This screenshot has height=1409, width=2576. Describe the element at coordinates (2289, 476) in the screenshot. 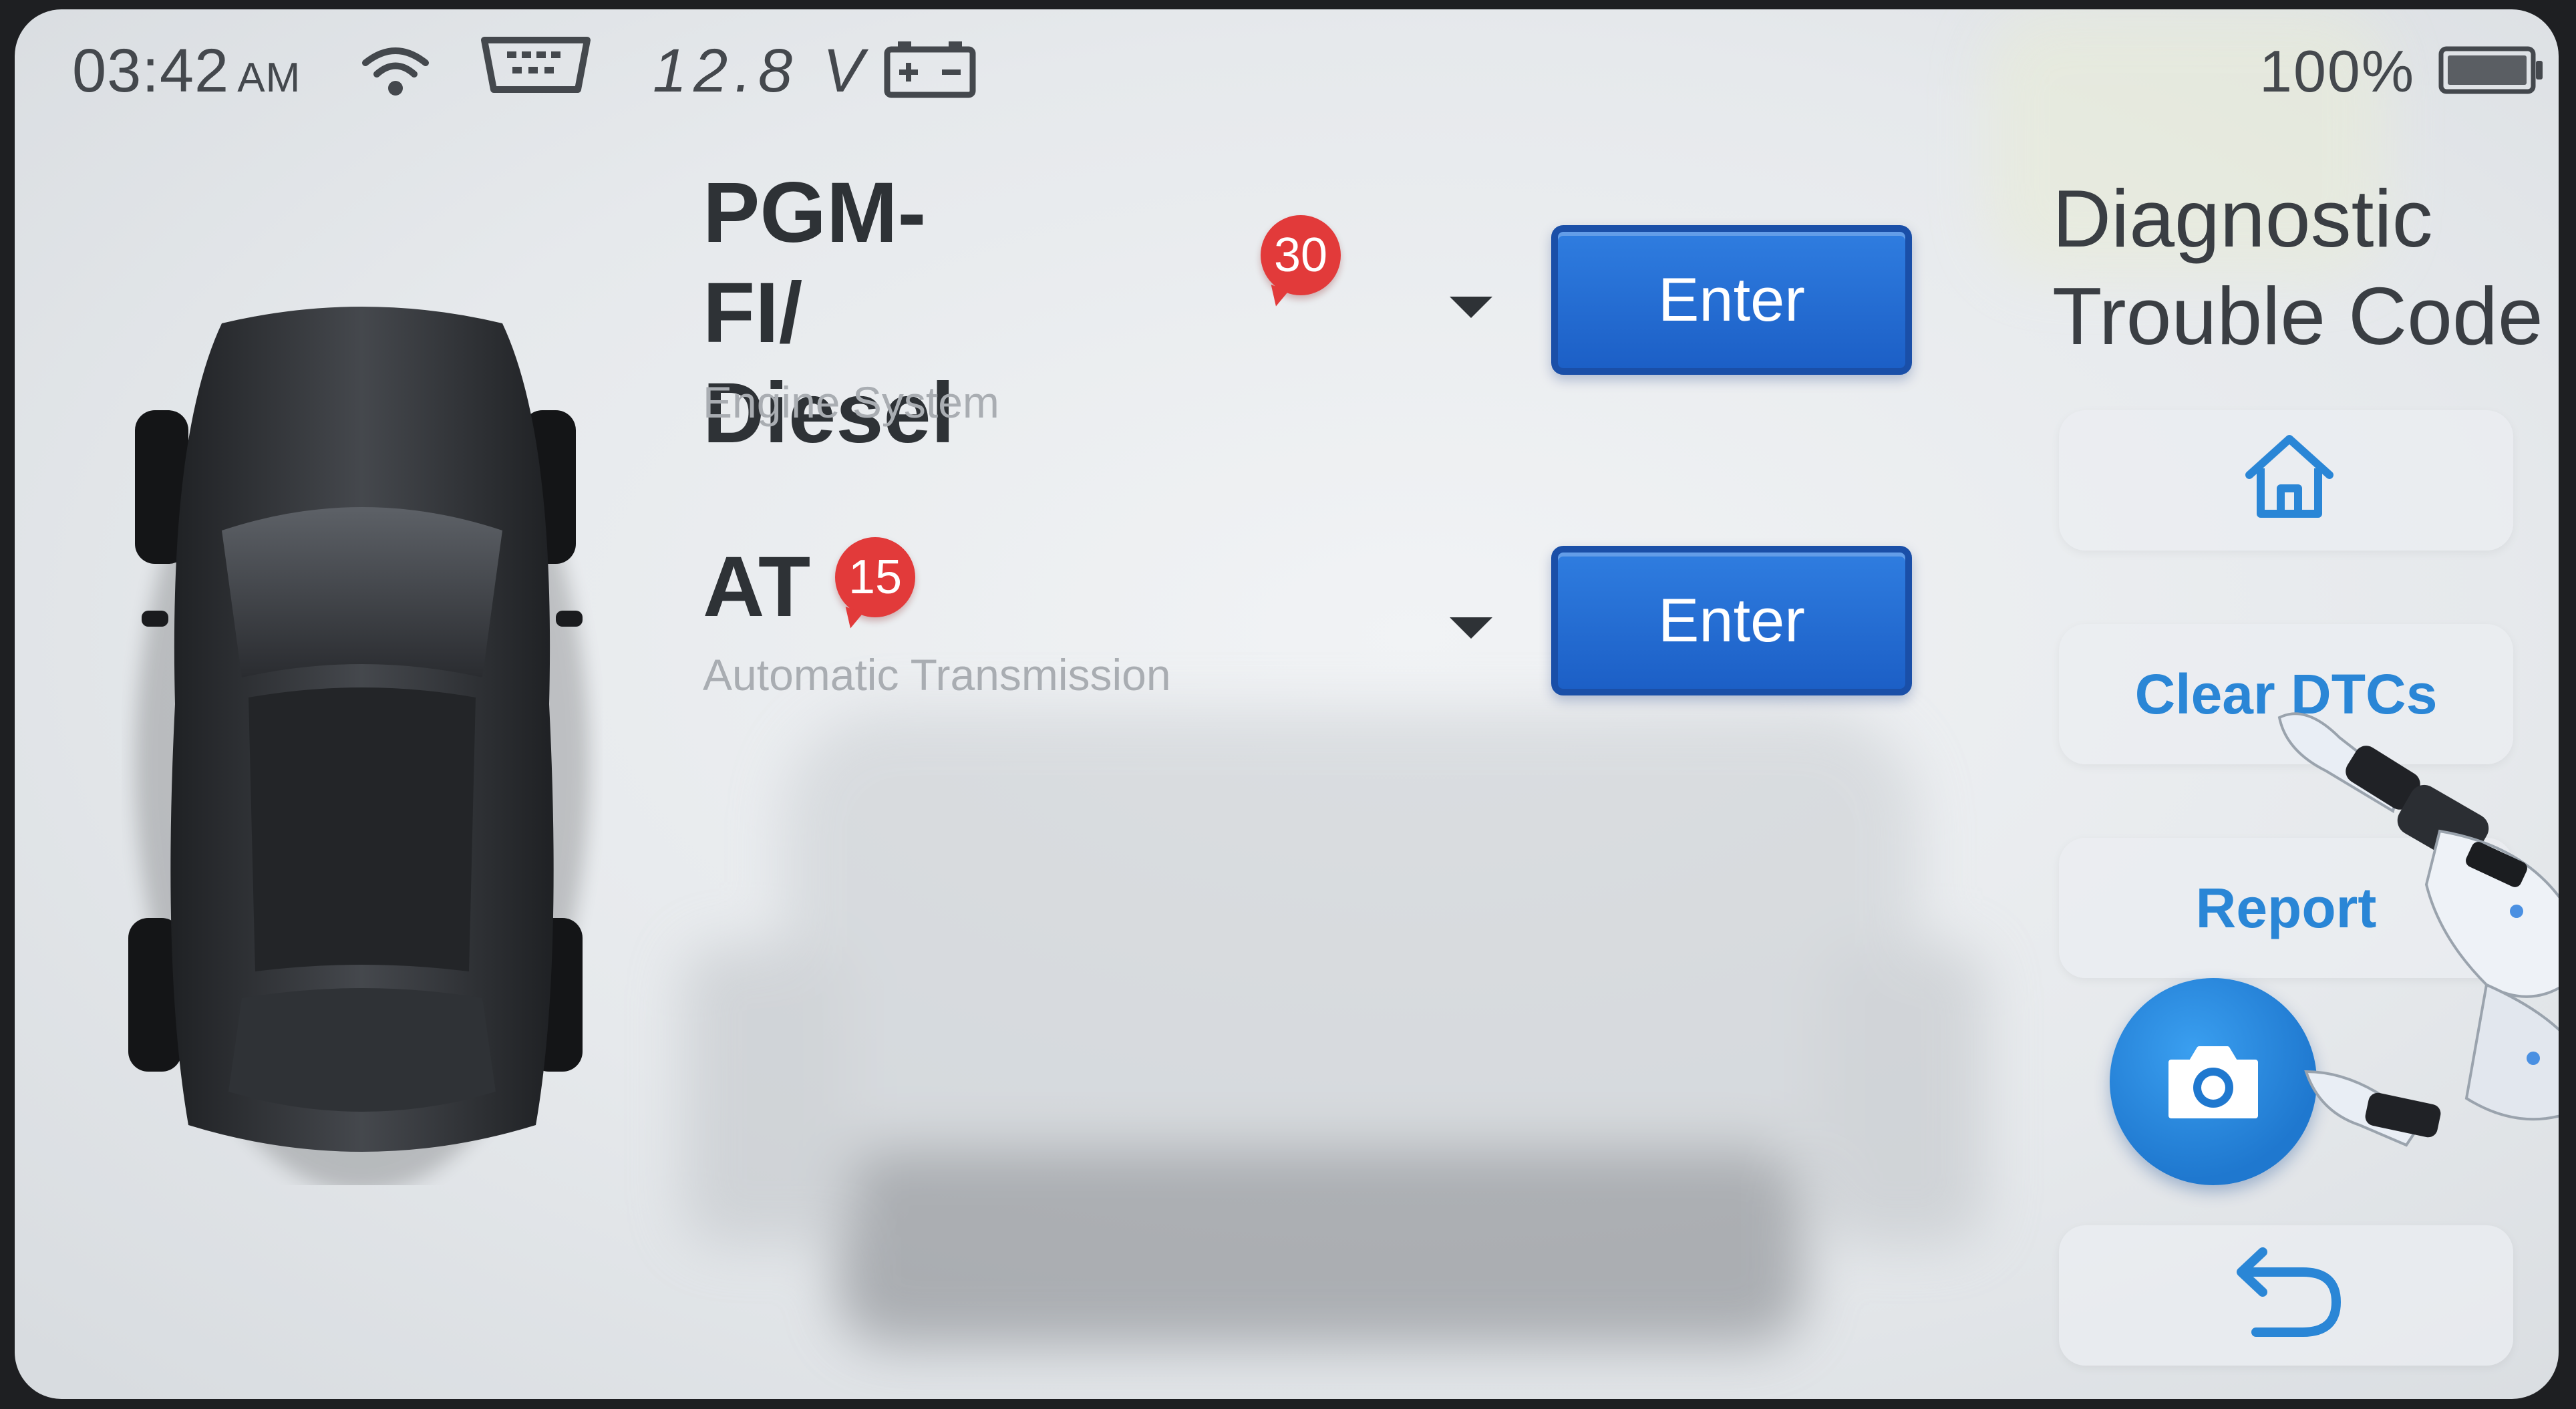

I see `home-icon` at that location.